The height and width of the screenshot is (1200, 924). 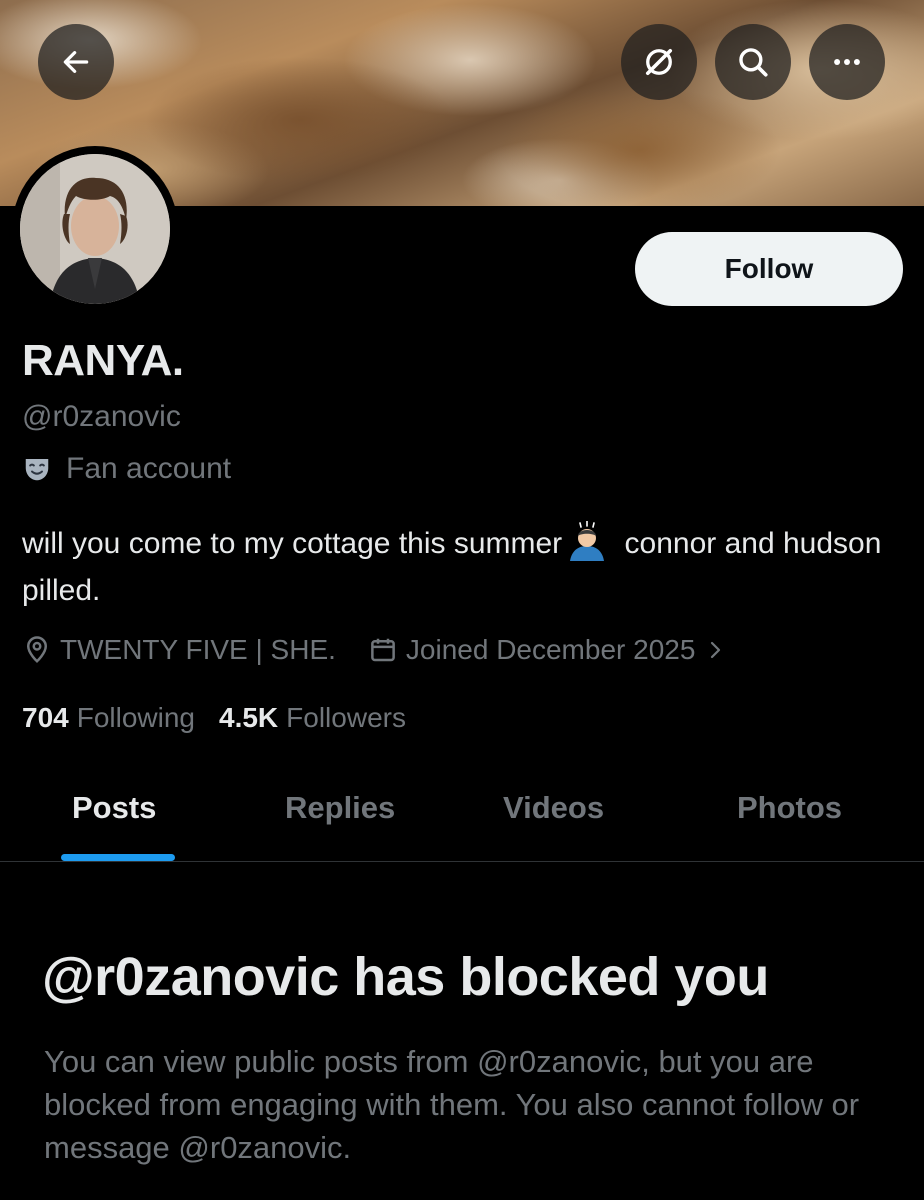 I want to click on theater-mask-icon, so click(x=37, y=470).